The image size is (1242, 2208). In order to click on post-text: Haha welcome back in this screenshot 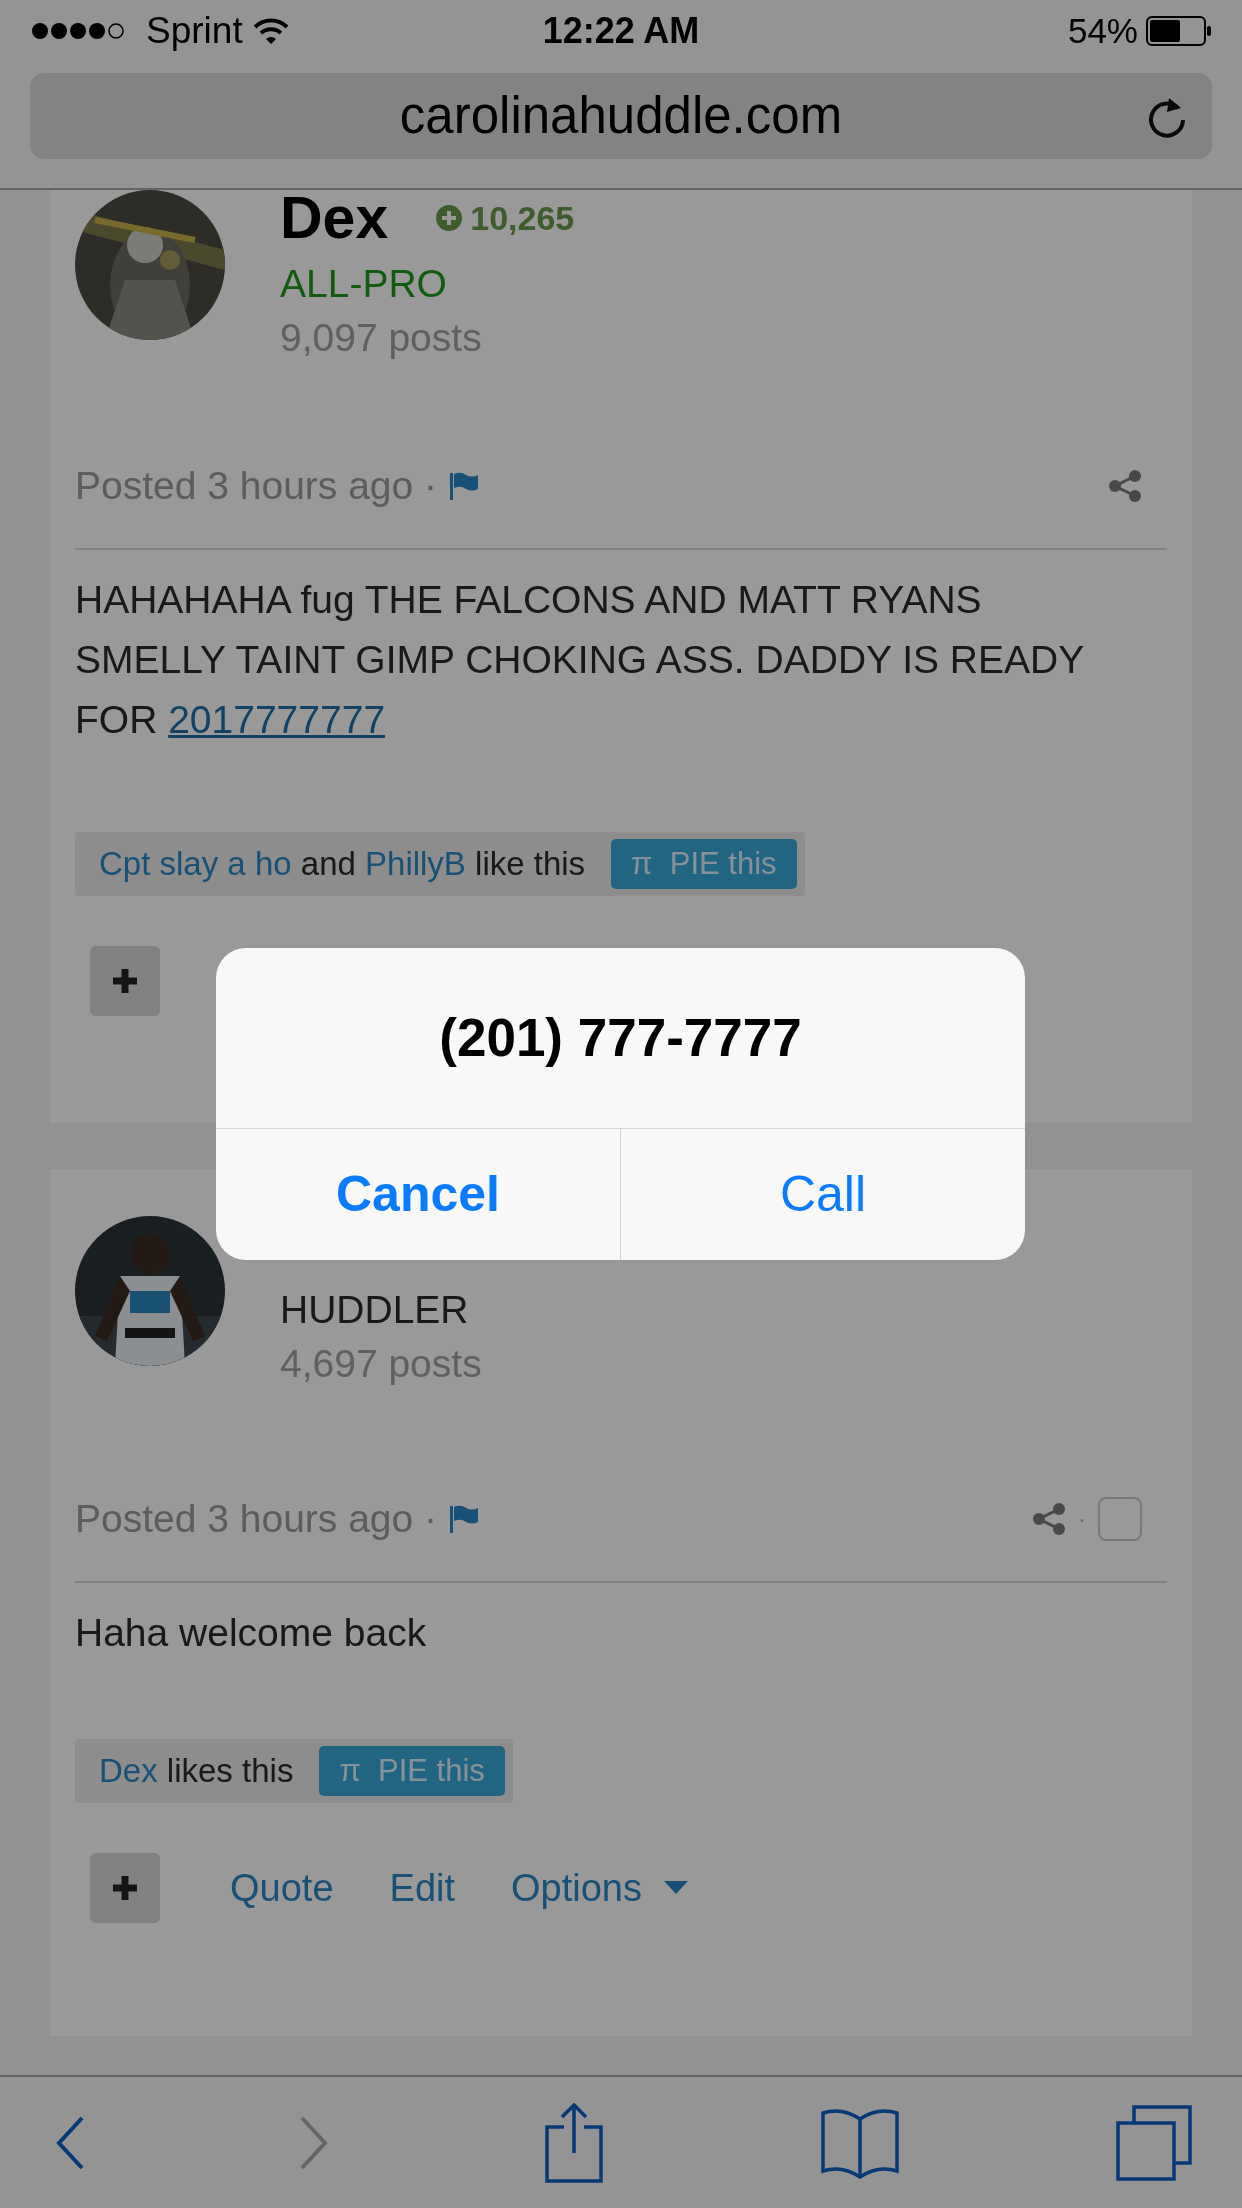, I will do `click(251, 1633)`.